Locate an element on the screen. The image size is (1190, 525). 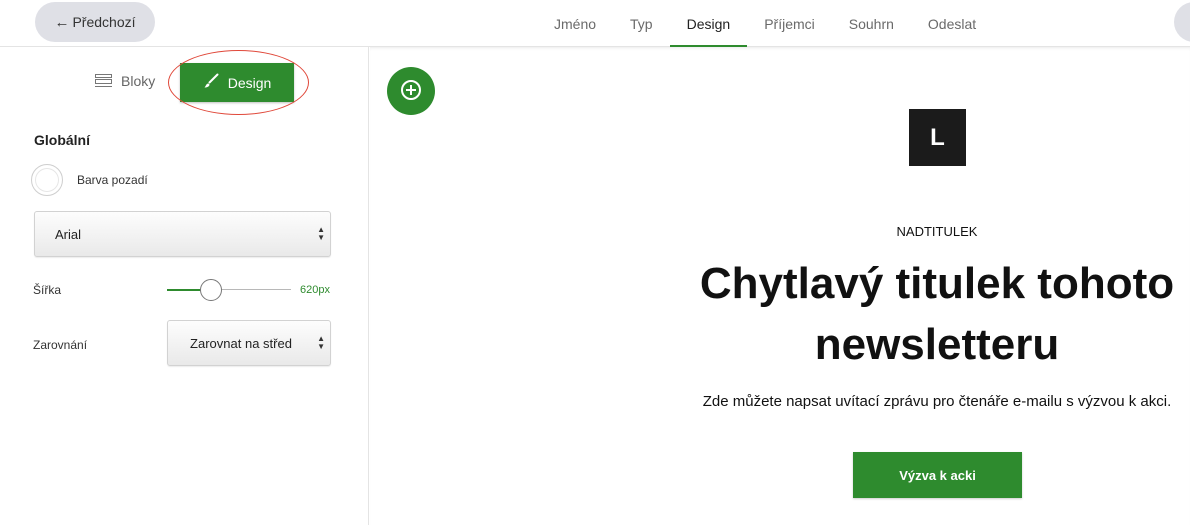
alignment-select: Zarovnat na střed ▲ ▼ is located at coordinates (249, 343).